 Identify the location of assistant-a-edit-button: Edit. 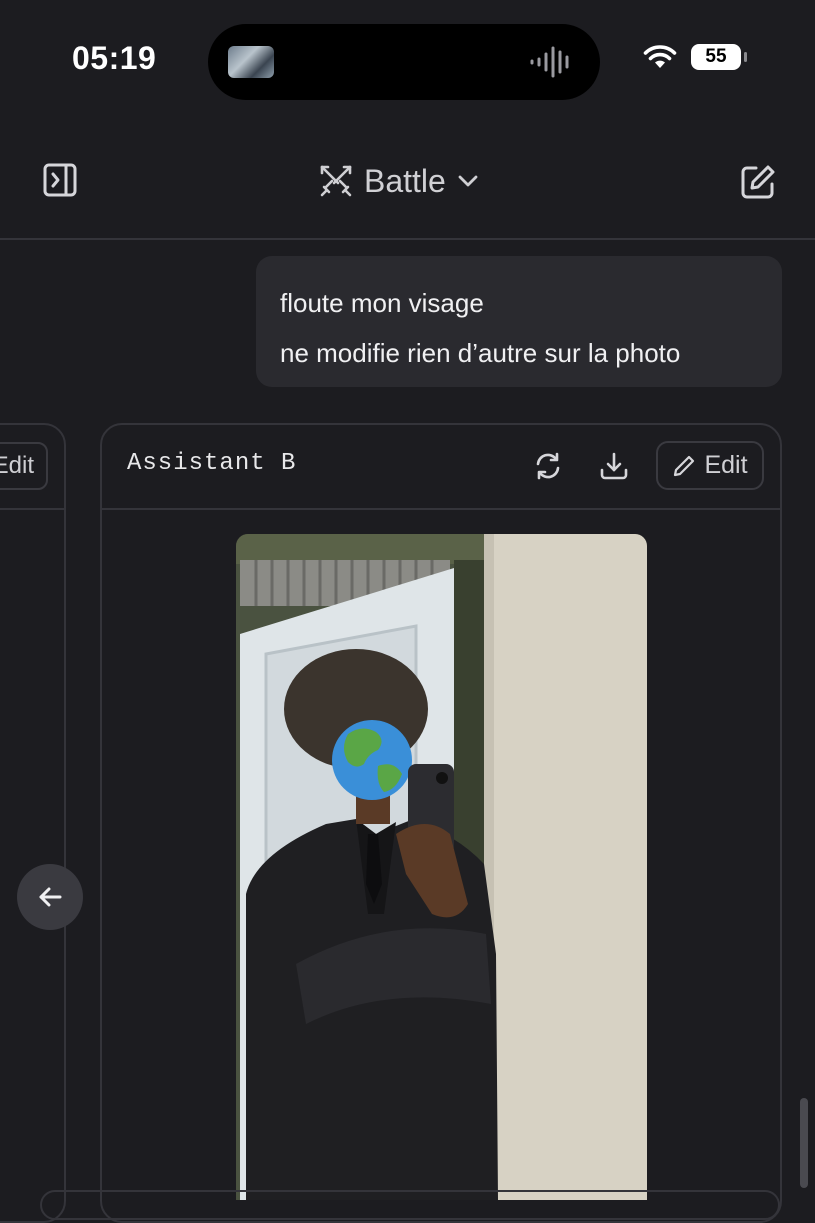
(24, 466).